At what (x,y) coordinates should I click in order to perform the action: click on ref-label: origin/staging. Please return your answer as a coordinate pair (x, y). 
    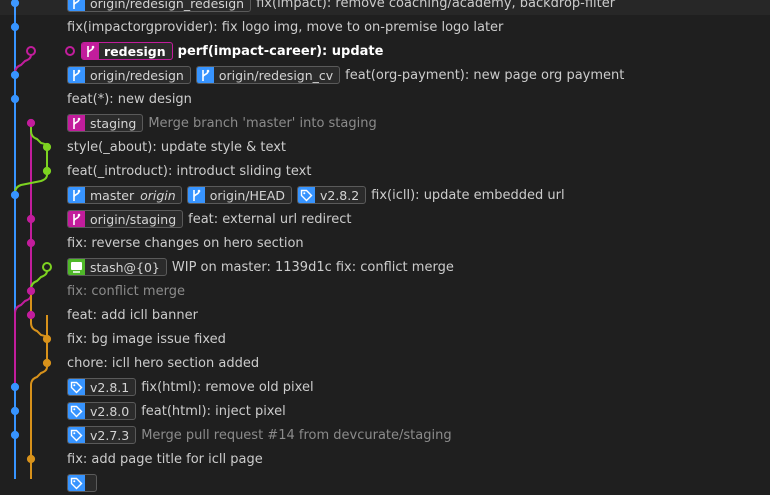
    Looking at the image, I should click on (133, 219).